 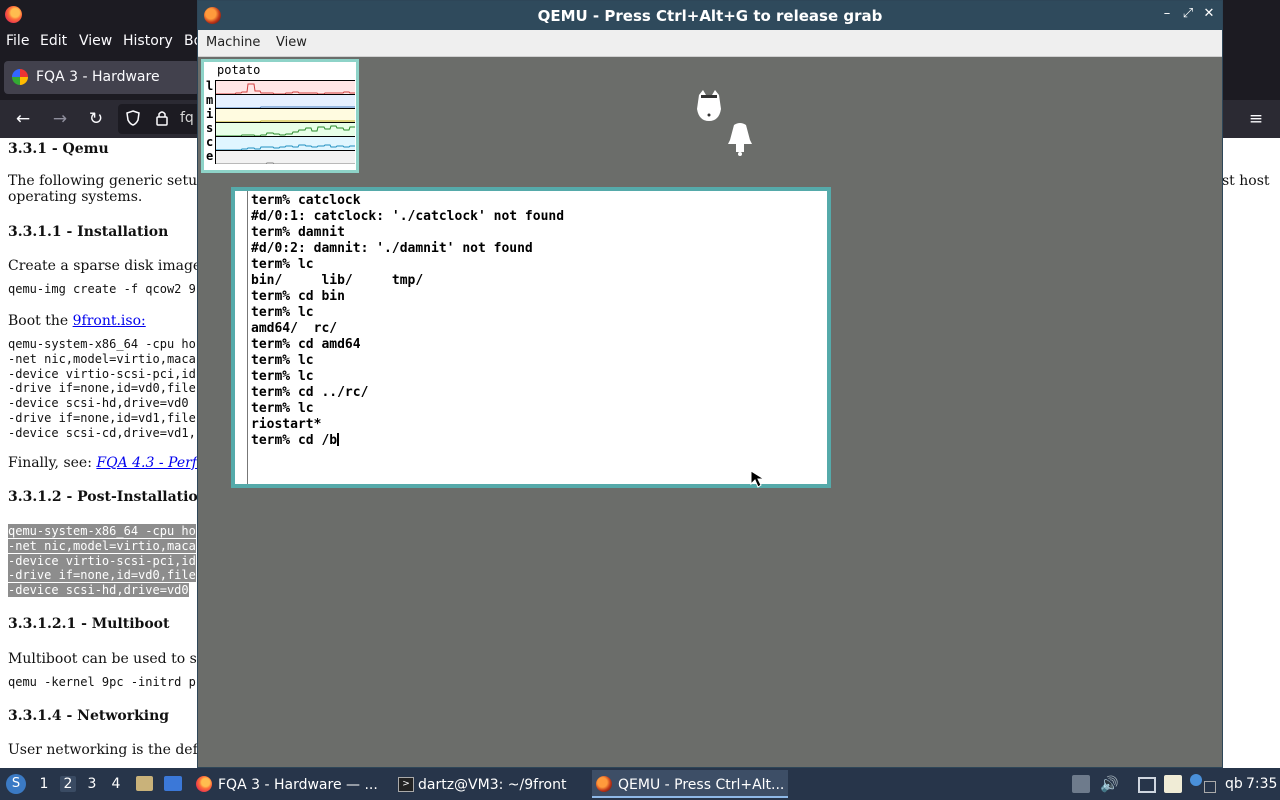 I want to click on shield-icon, so click(x=133, y=118).